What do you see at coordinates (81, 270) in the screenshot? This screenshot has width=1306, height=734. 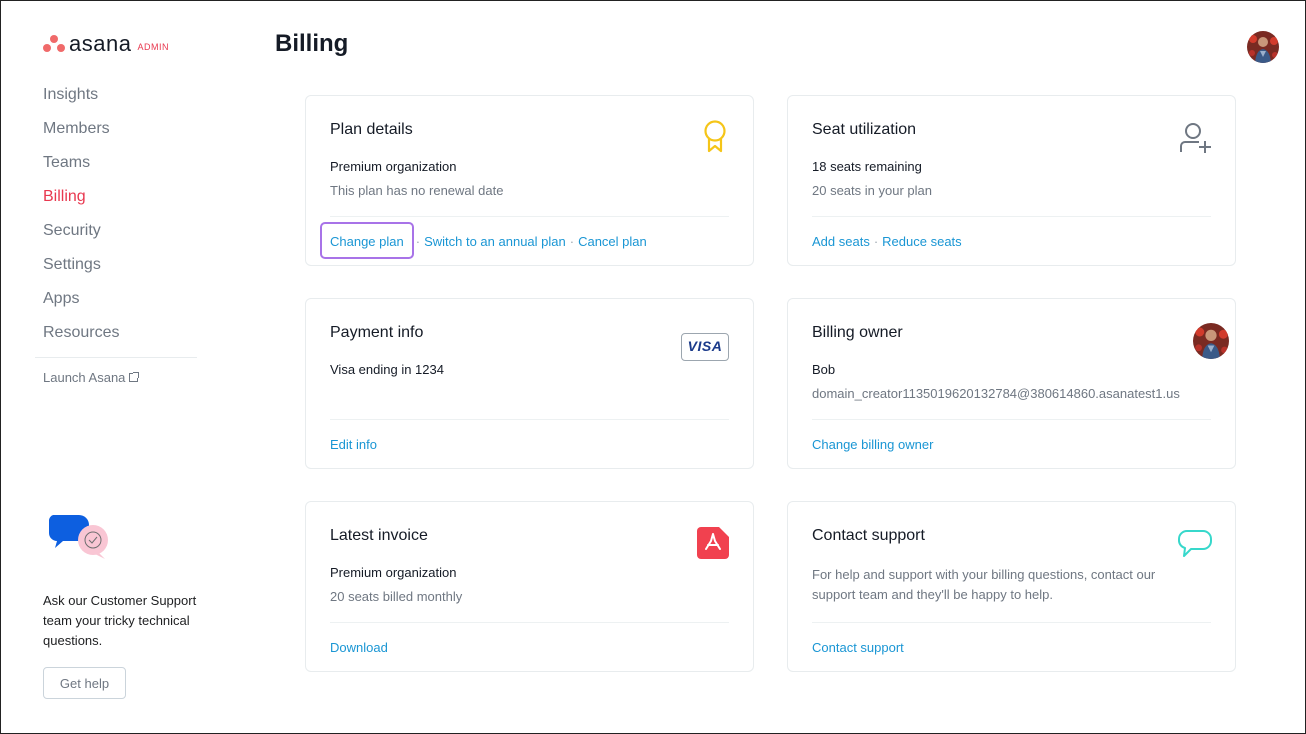 I see `sidebar-item-settings: Settings` at bounding box center [81, 270].